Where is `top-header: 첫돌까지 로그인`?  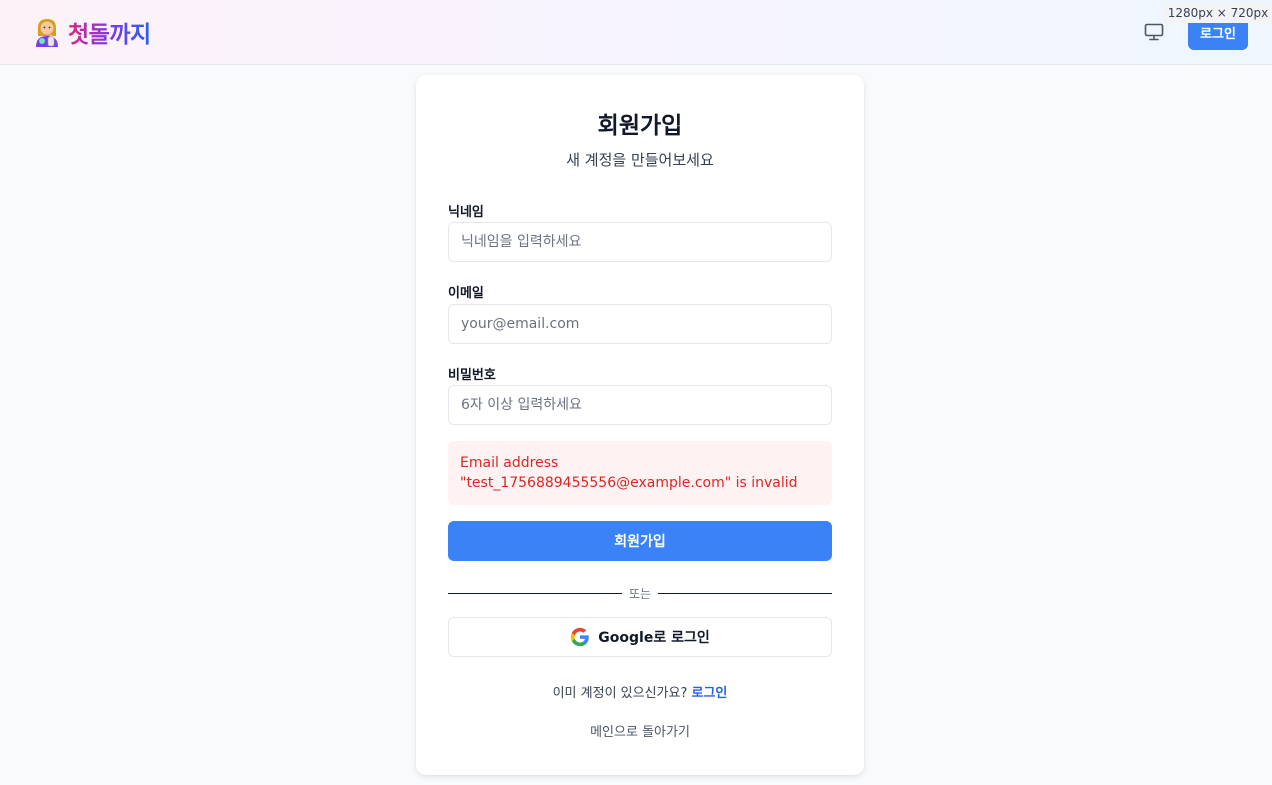
top-header: 첫돌까지 로그인 is located at coordinates (636, 32).